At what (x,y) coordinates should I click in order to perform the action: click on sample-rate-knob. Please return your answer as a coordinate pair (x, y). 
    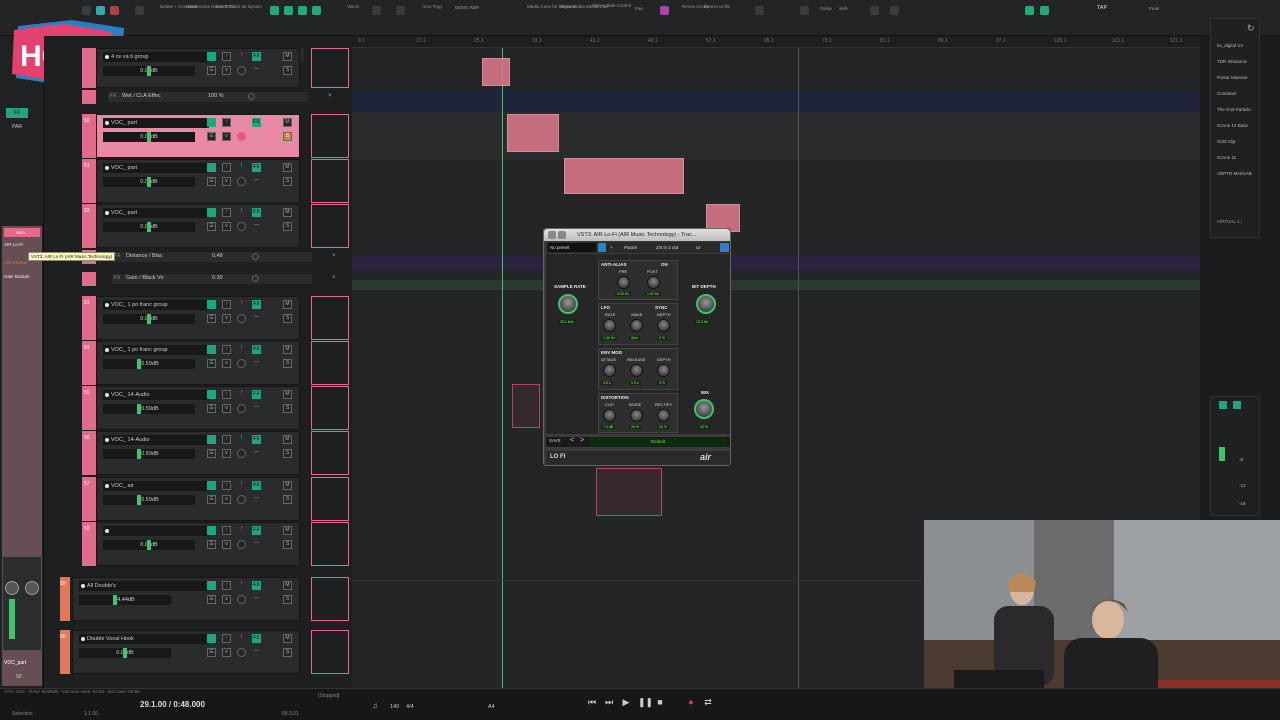
    Looking at the image, I should click on (568, 304).